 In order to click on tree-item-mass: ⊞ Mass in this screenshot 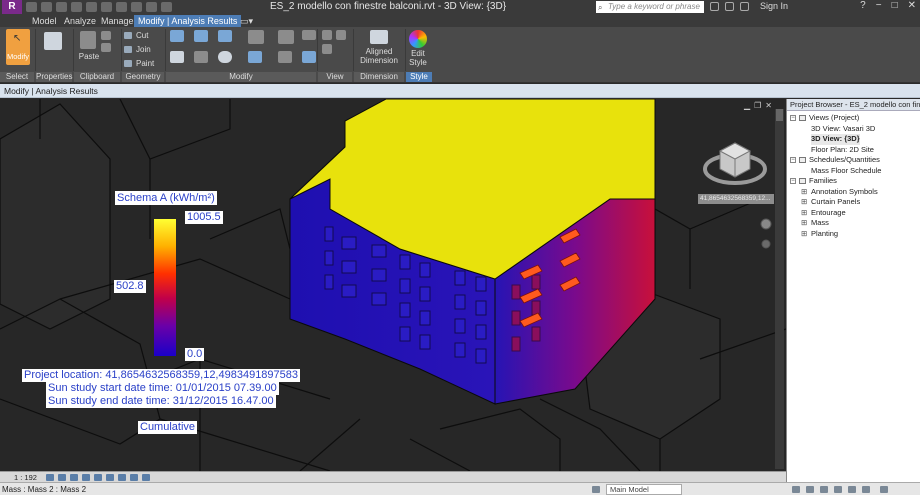, I will do `click(853, 223)`.